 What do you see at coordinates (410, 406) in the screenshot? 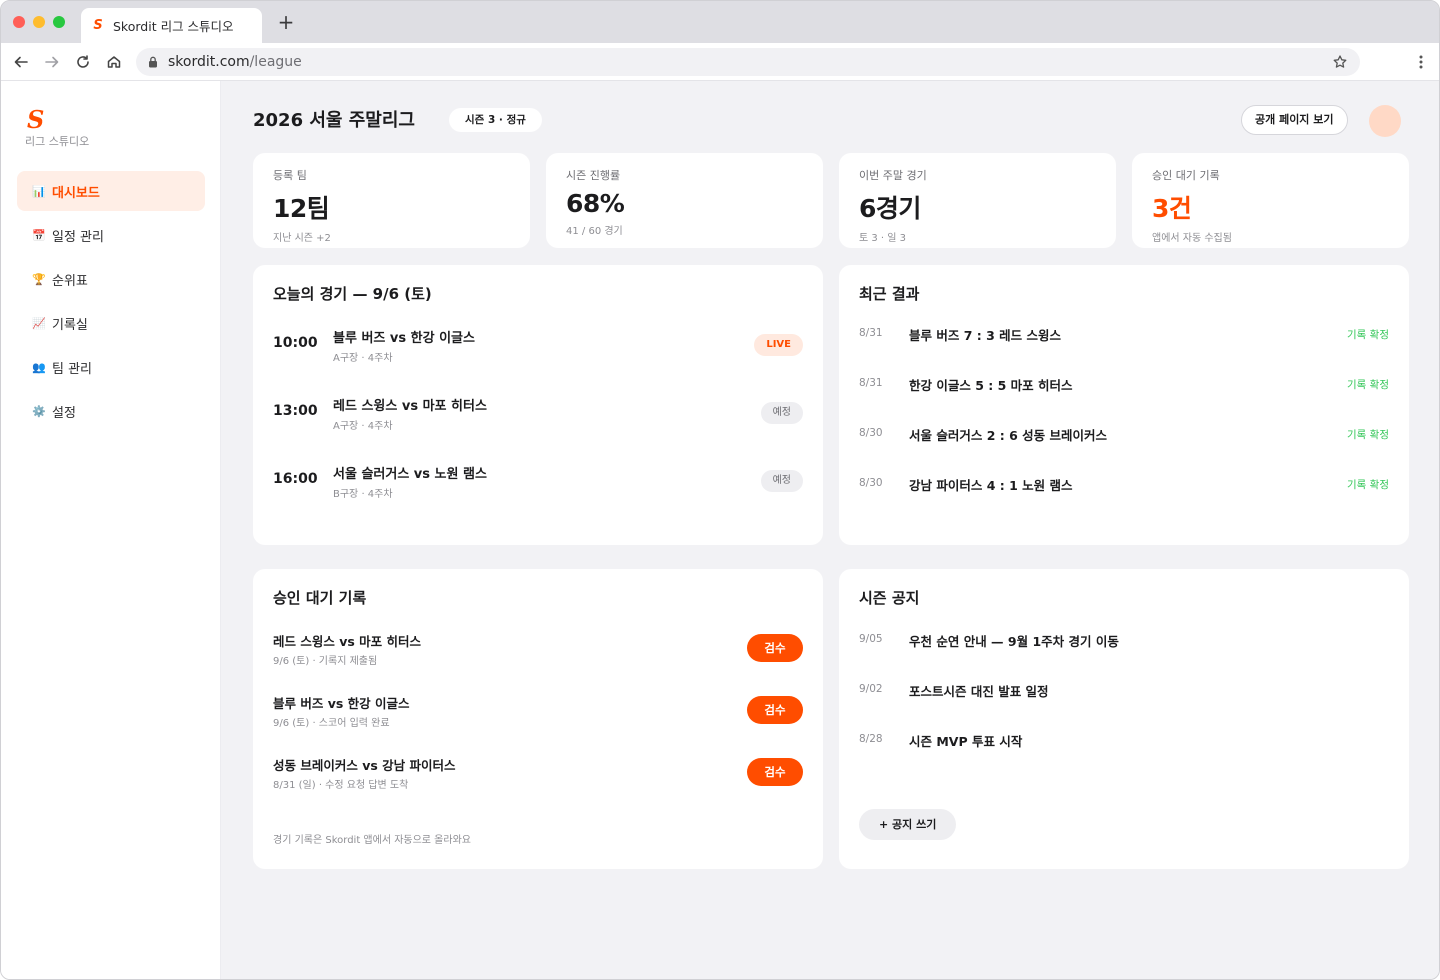
I see `game-match: 레드 스윙스 vs 마포 히터스` at bounding box center [410, 406].